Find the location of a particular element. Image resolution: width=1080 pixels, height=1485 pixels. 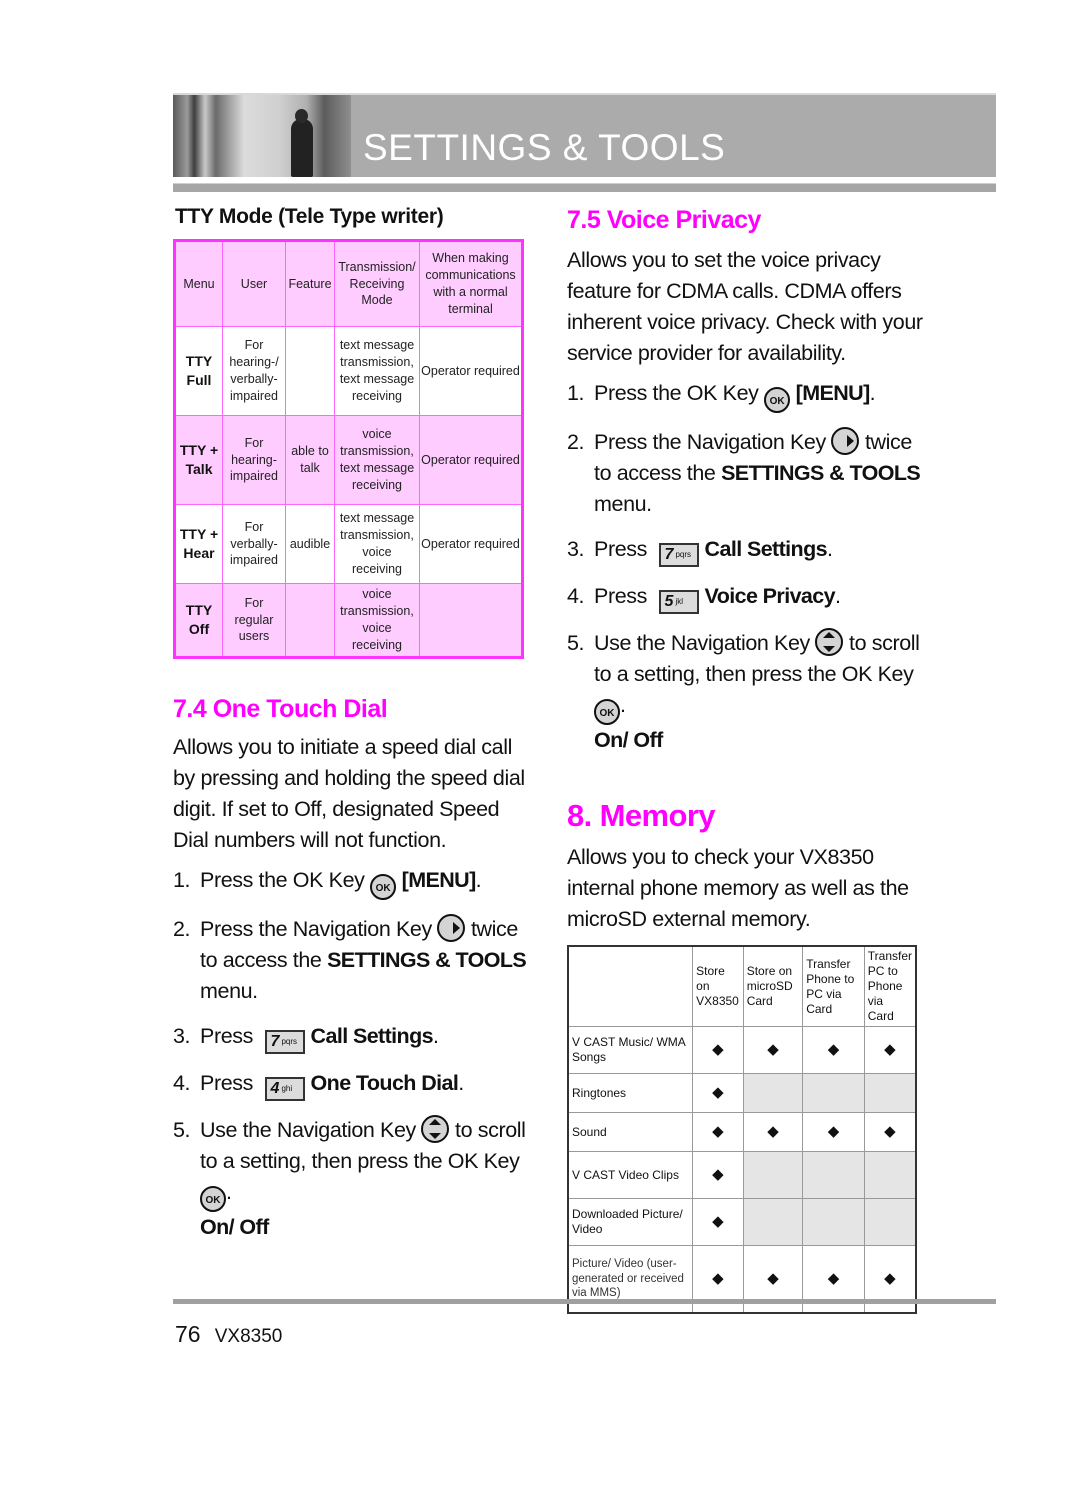

person-figure is located at coordinates (302, 143).